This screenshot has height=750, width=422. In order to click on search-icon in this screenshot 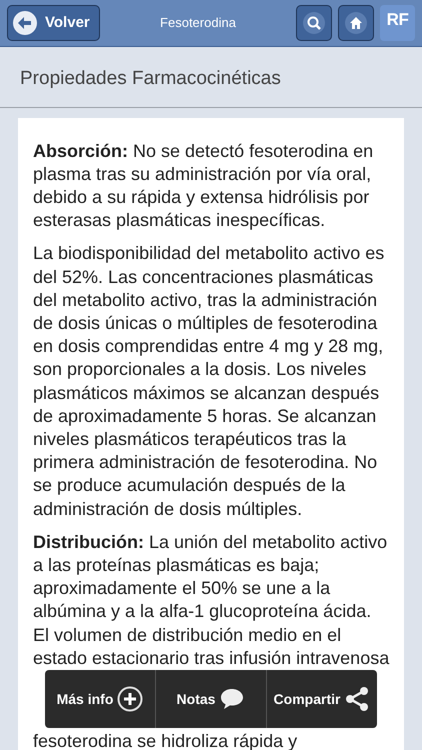, I will do `click(314, 23)`.